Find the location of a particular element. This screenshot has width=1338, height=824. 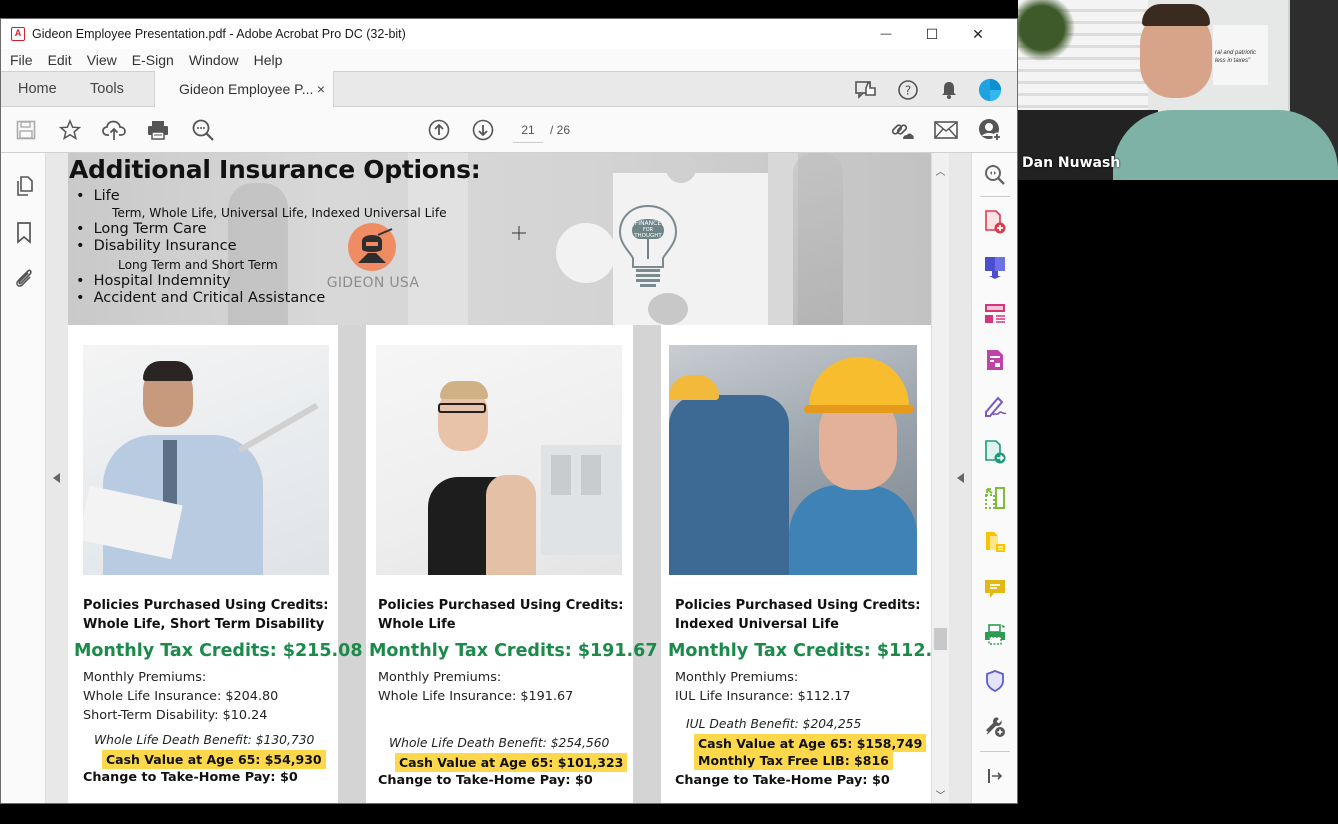

fill-sign-icon is located at coordinates (995, 406).